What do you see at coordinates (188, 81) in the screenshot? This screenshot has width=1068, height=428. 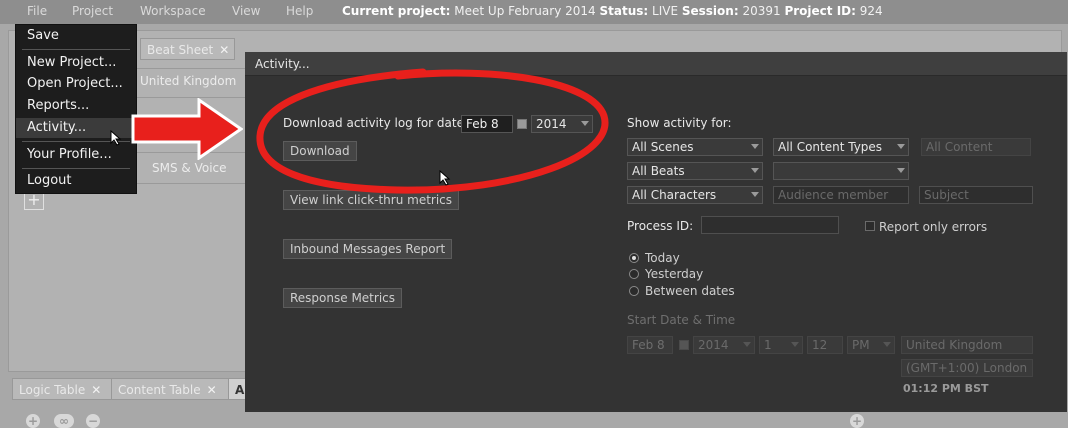 I see `region-label: United Kingdom` at bounding box center [188, 81].